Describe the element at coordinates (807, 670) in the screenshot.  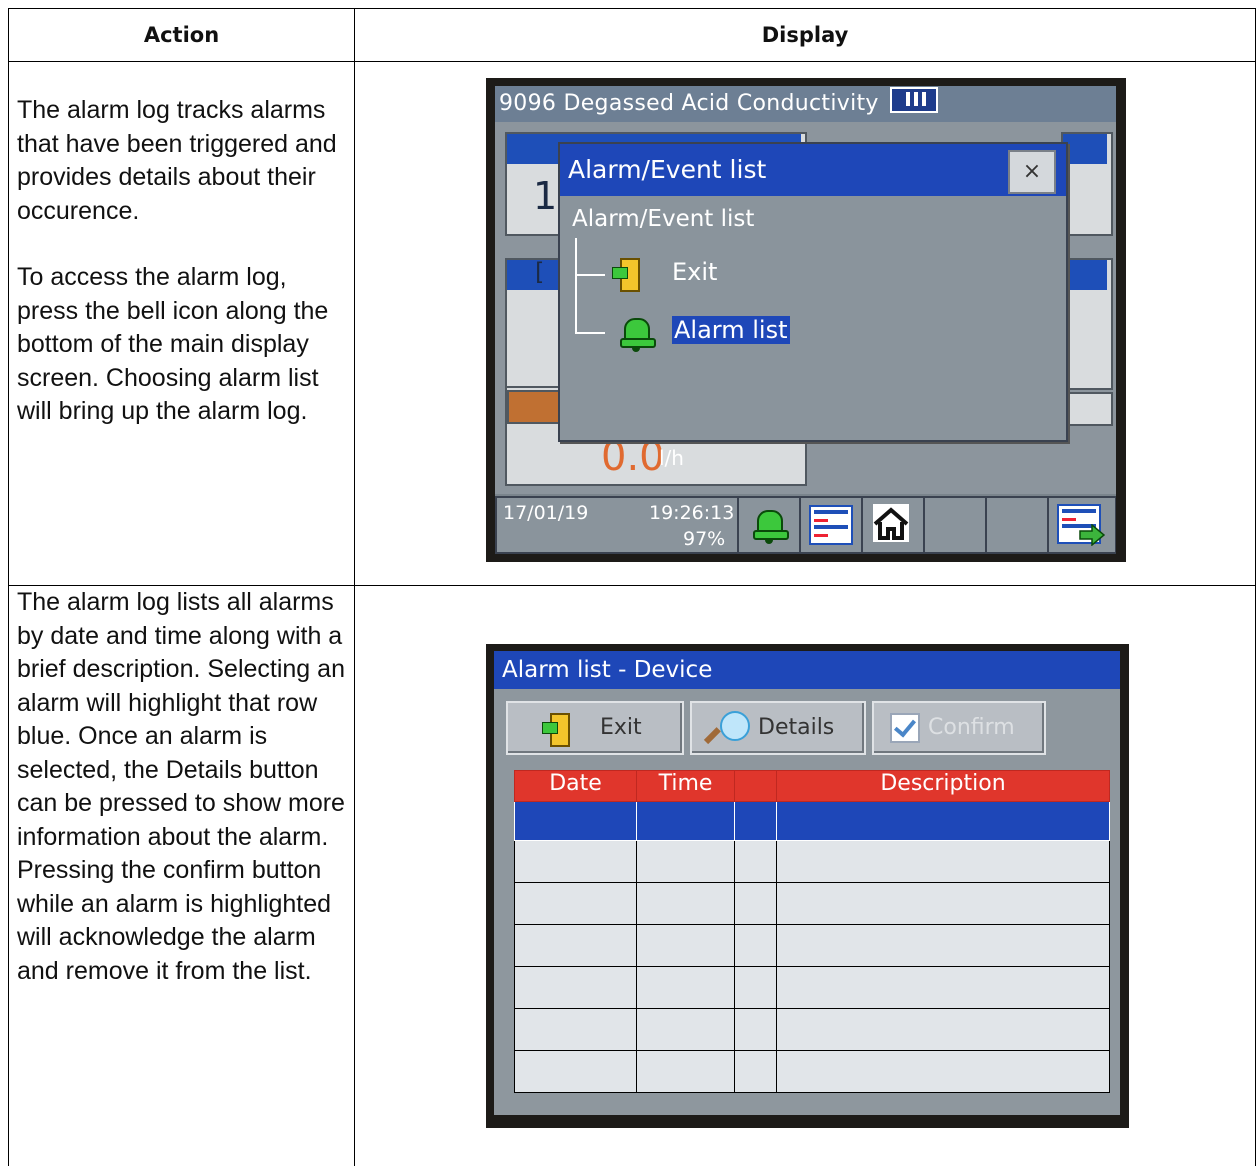
I see `alarm-list-title: Alarm list - Device` at that location.